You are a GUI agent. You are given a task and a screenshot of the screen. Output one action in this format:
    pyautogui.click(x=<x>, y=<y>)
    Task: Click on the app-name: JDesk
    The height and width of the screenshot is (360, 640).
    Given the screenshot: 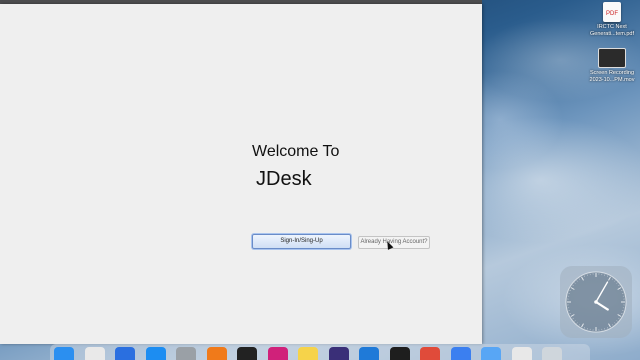 What is the action you would take?
    pyautogui.click(x=284, y=179)
    